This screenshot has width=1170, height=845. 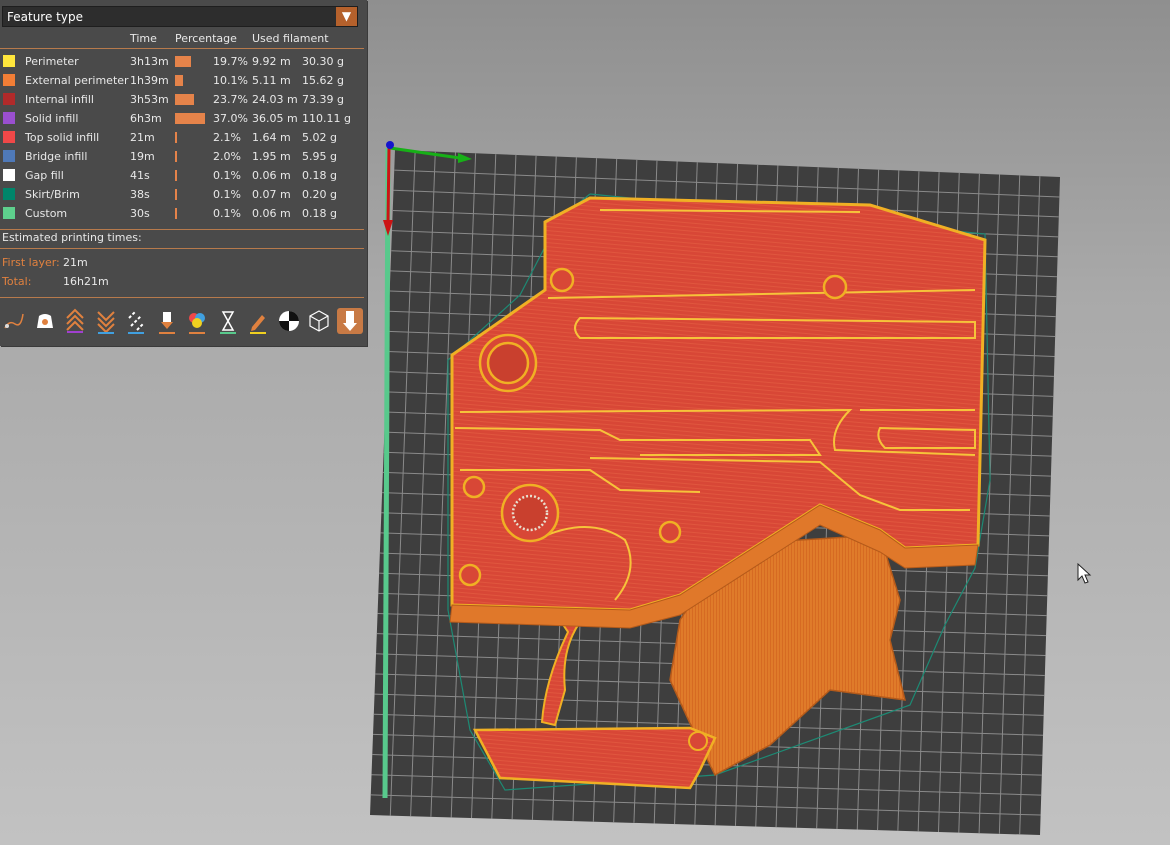 What do you see at coordinates (14, 321) in the screenshot?
I see `travel-icon` at bounding box center [14, 321].